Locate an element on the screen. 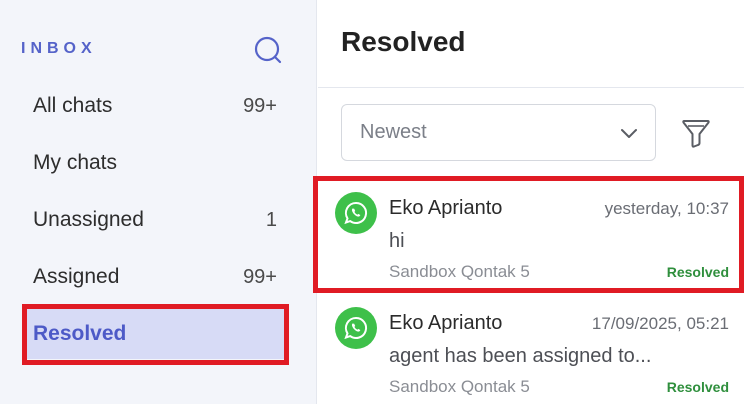 The width and height of the screenshot is (744, 404). chevron-down-icon is located at coordinates (629, 133).